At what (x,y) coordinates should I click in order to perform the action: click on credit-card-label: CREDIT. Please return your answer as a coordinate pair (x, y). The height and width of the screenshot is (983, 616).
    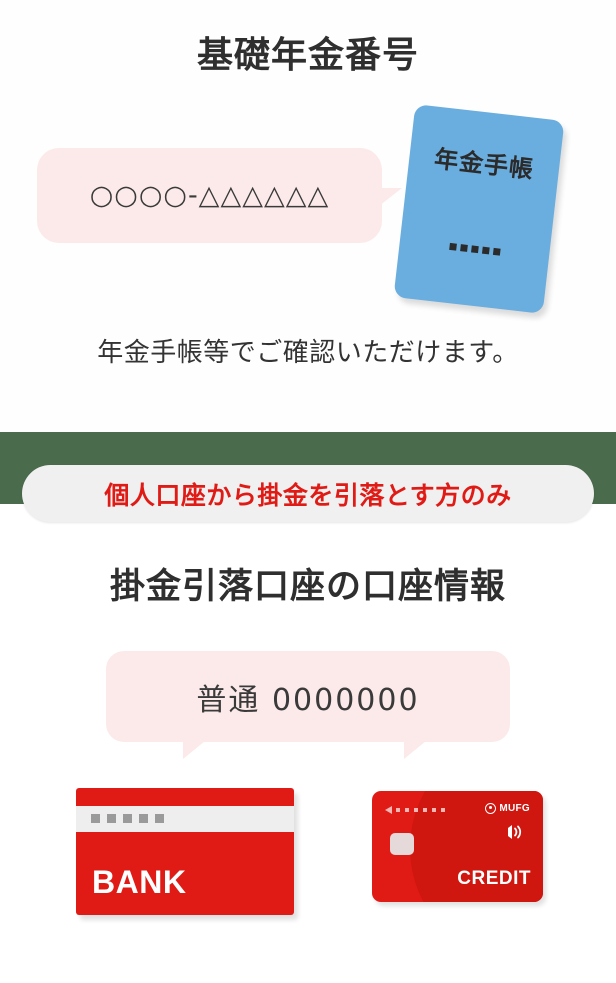
    Looking at the image, I should click on (494, 878).